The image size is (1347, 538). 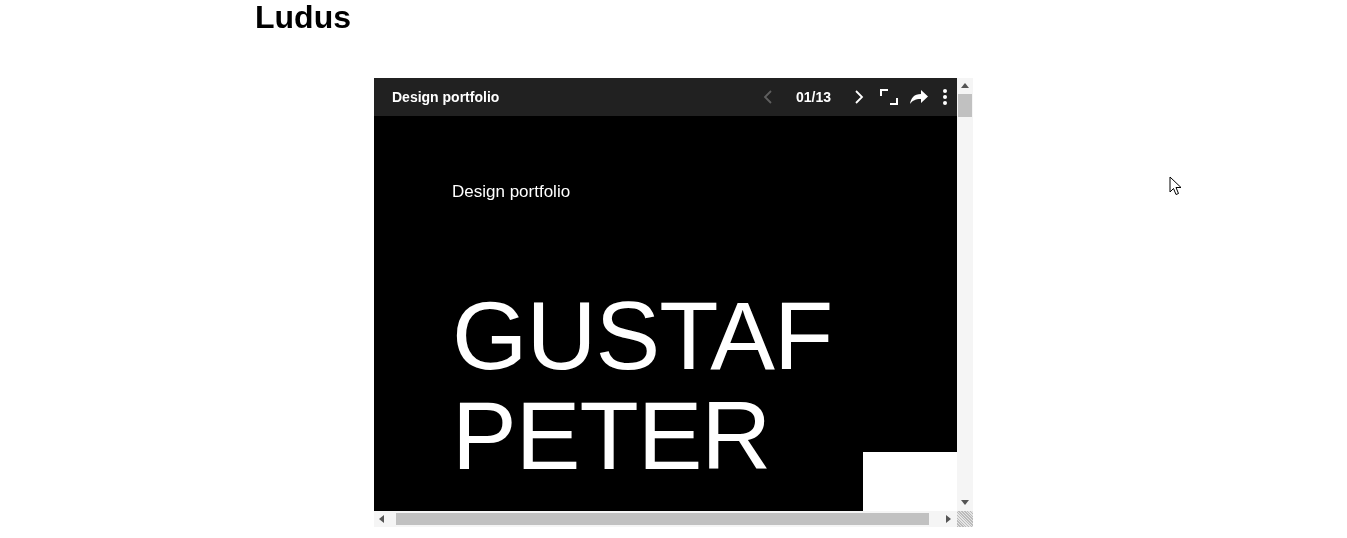 What do you see at coordinates (381, 519) in the screenshot?
I see `scroll-left-icon` at bounding box center [381, 519].